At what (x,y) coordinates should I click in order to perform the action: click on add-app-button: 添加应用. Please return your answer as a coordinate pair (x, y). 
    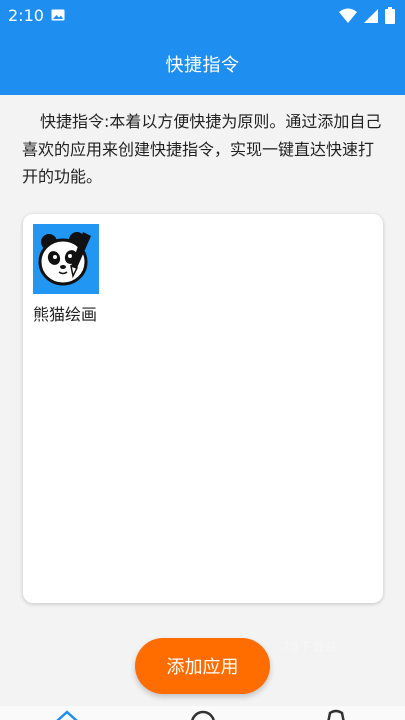
    Looking at the image, I should click on (202, 666).